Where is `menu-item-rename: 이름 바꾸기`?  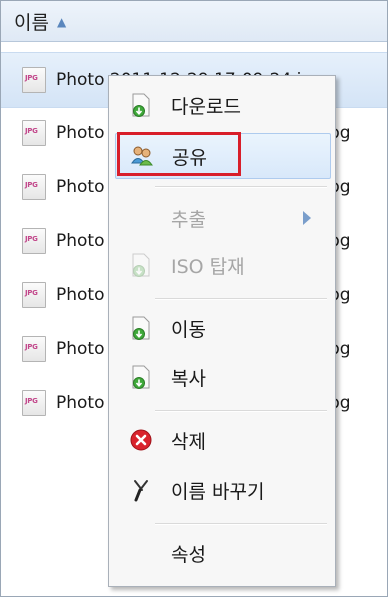 menu-item-rename: 이름 바꾸기 is located at coordinates (222, 490).